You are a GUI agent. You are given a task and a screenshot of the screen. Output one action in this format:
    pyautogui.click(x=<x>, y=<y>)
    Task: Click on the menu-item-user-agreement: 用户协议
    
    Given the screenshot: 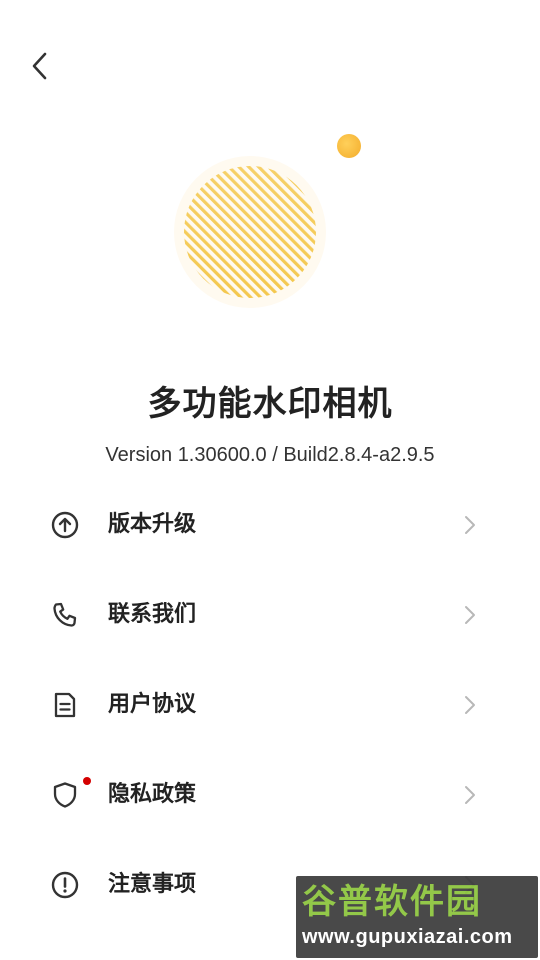 What is the action you would take?
    pyautogui.click(x=270, y=705)
    